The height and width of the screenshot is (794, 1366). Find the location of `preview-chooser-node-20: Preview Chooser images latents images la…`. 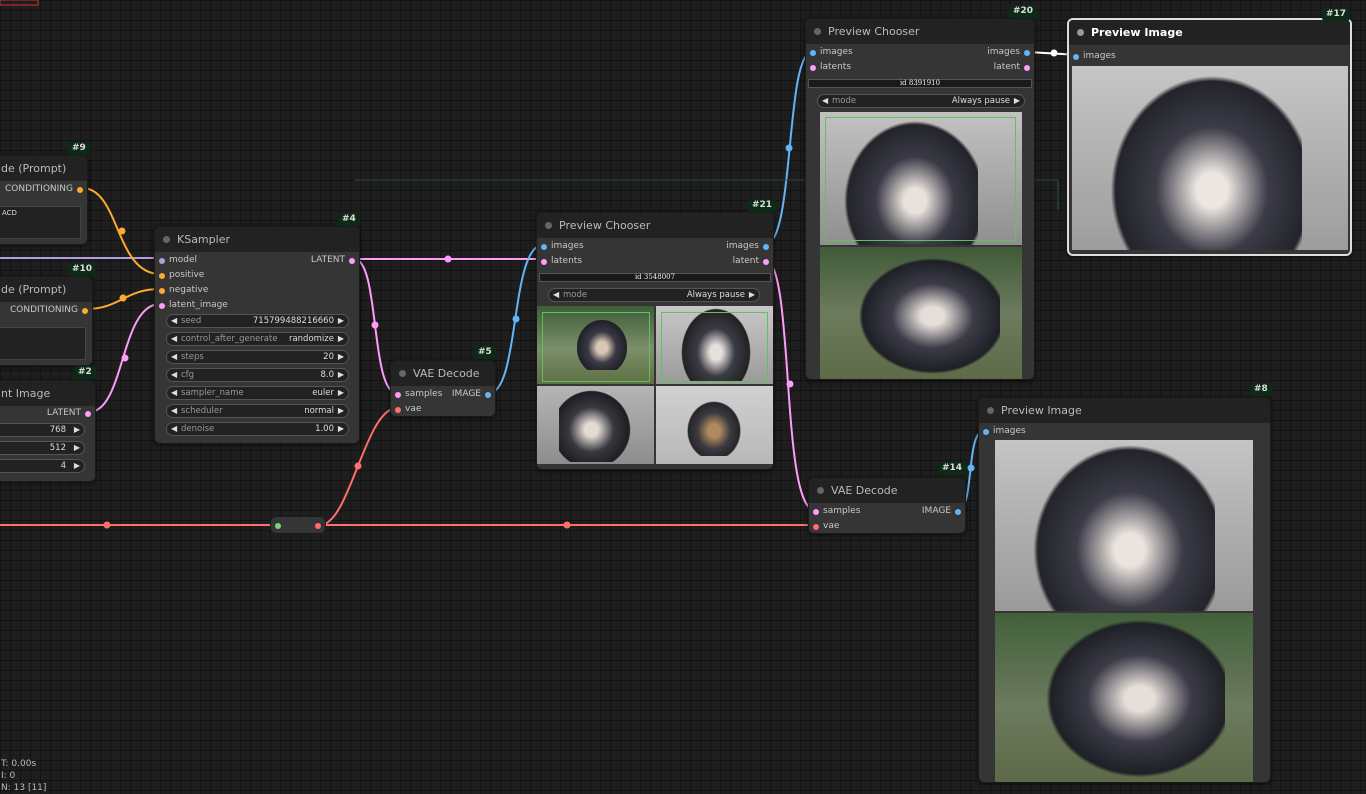

preview-chooser-node-20: Preview Chooser images latents images la… is located at coordinates (920, 199).